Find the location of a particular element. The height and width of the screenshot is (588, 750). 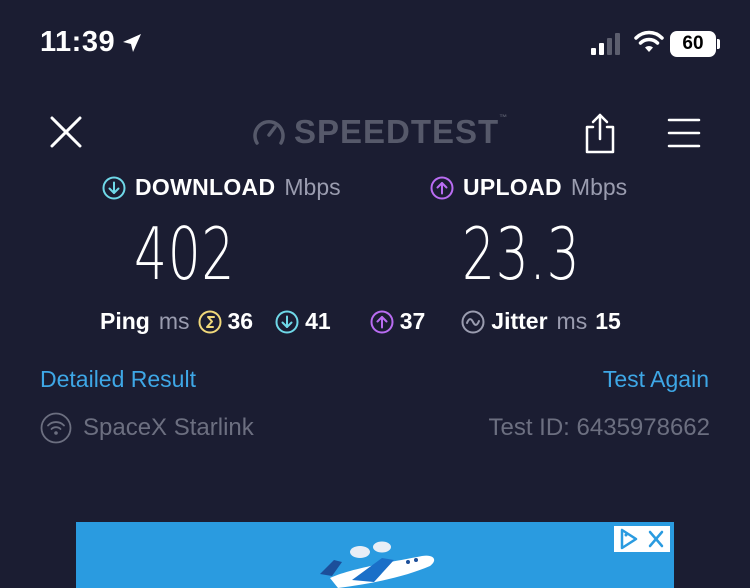

upload-unit: Mbps is located at coordinates (599, 187).